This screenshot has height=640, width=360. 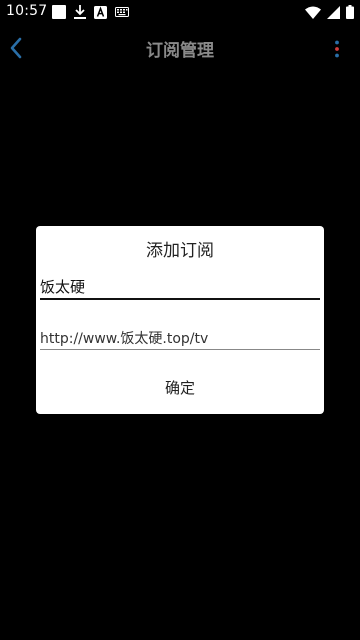 What do you see at coordinates (59, 12) in the screenshot?
I see `square-notification-icon` at bounding box center [59, 12].